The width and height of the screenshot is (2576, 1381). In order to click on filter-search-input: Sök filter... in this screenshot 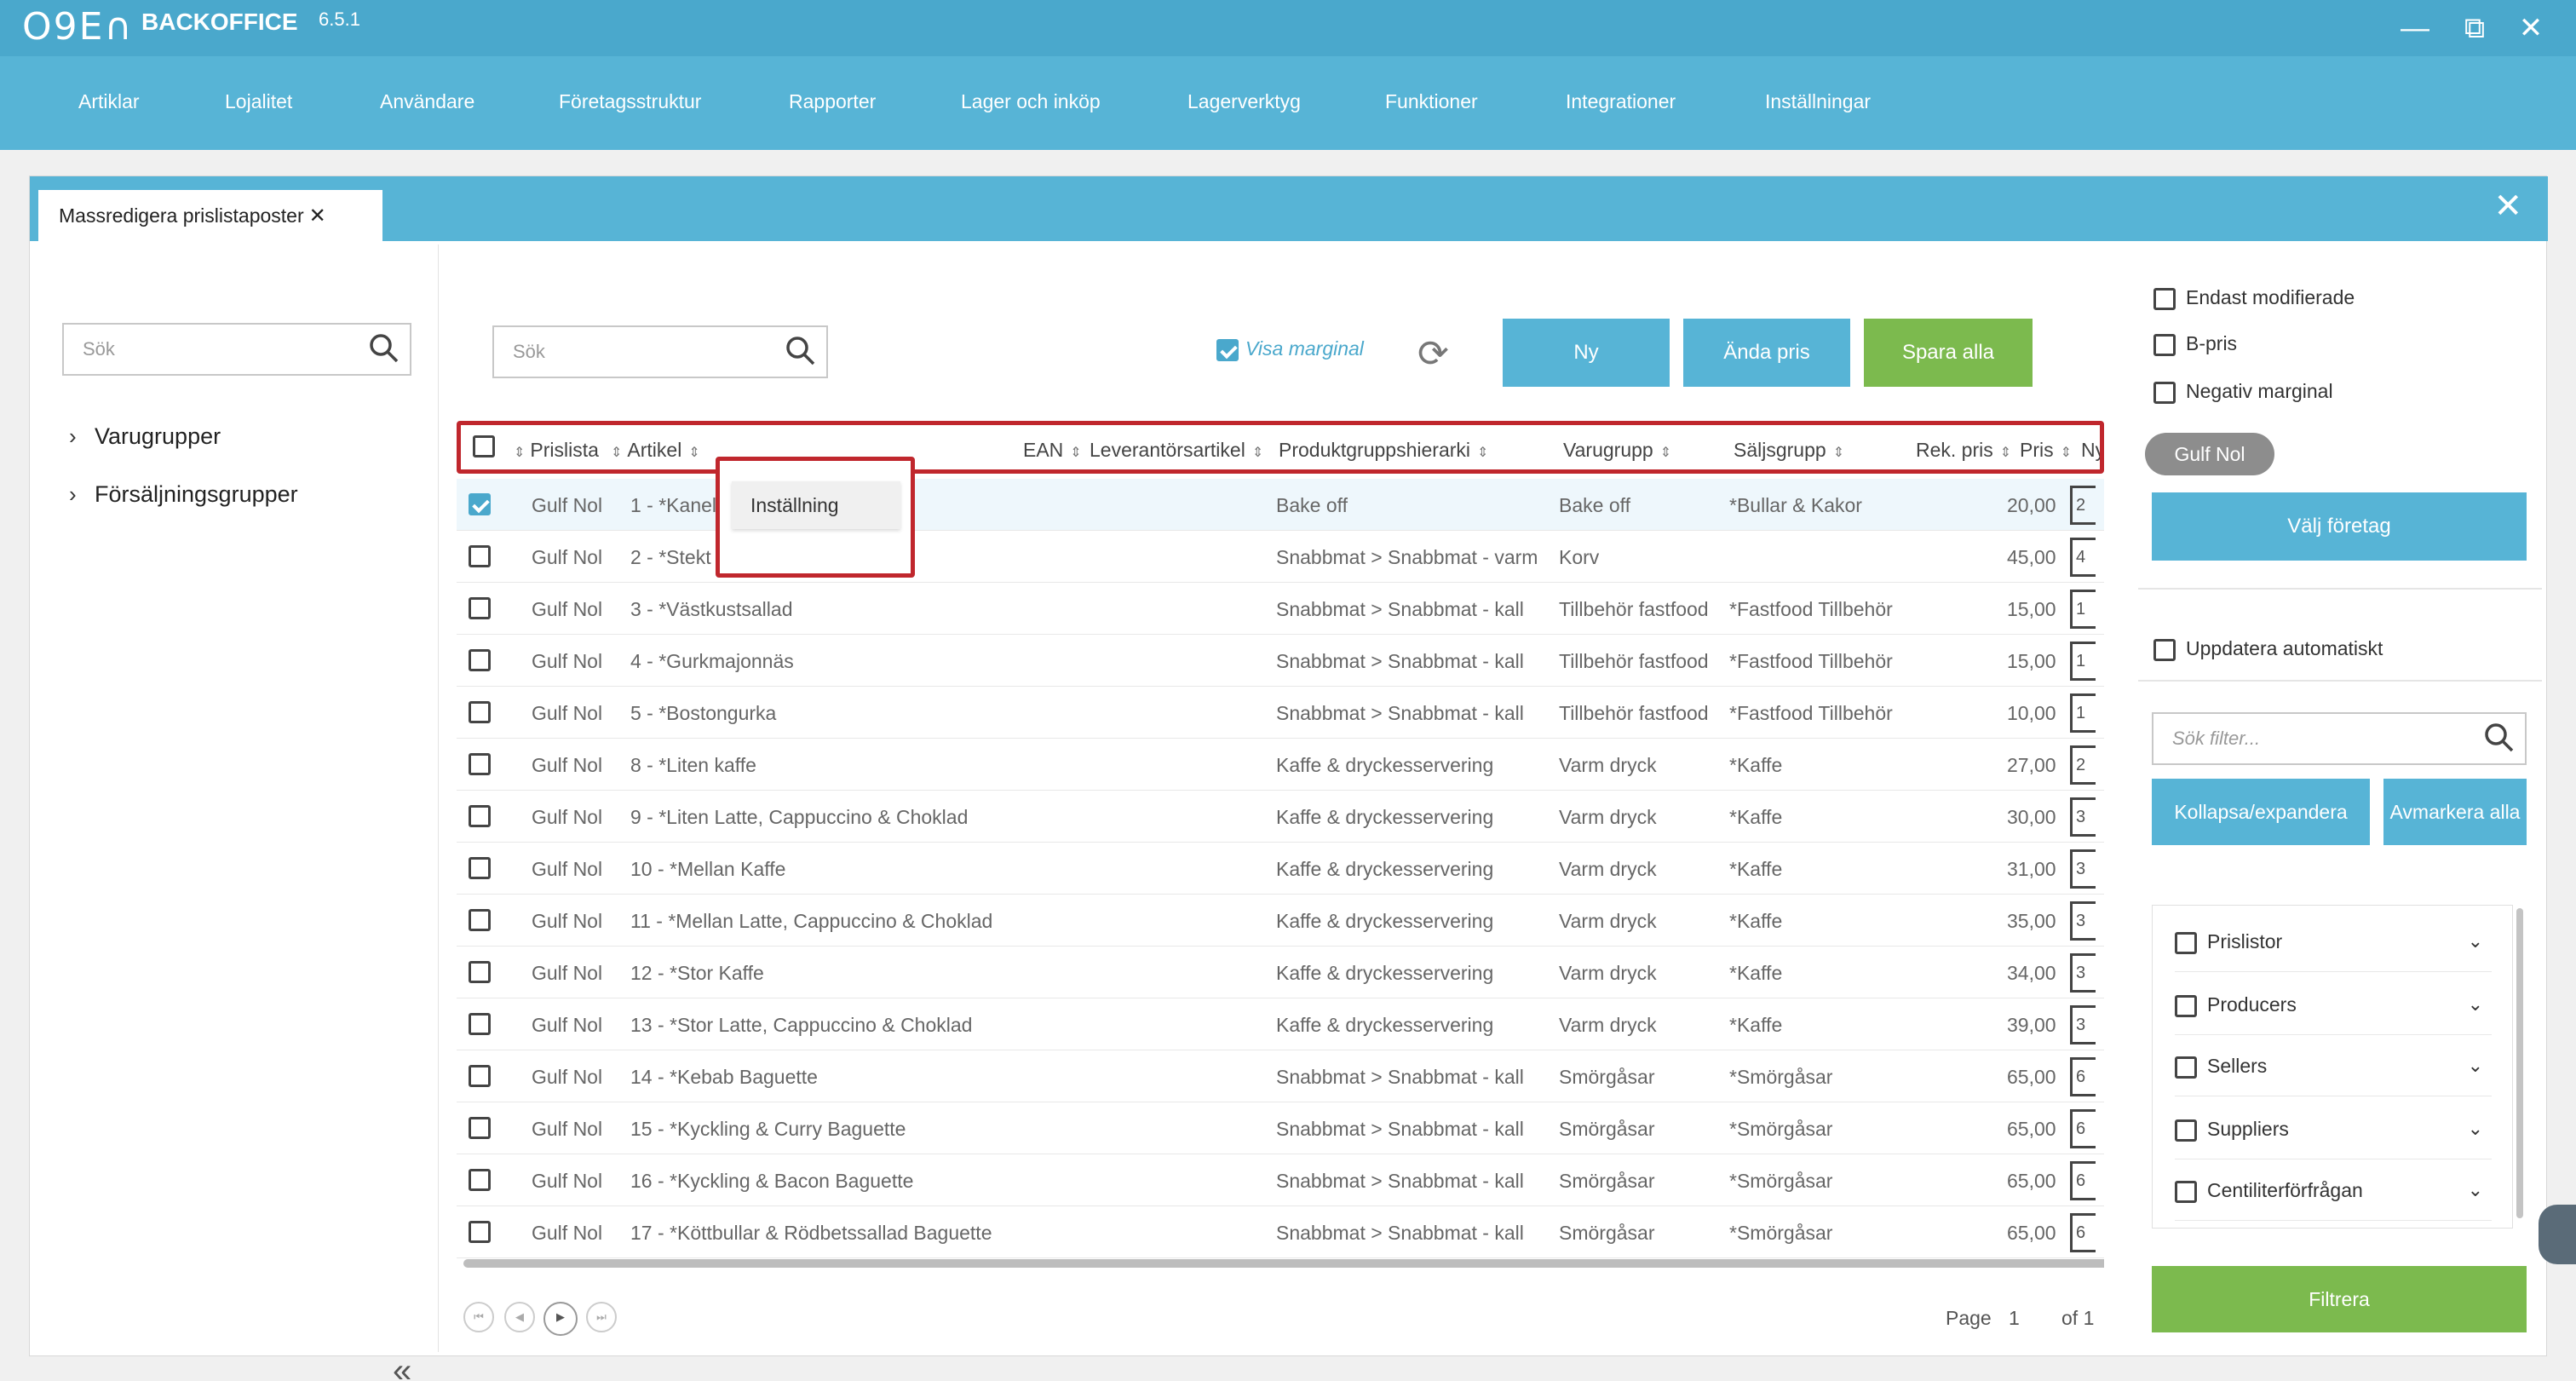, I will do `click(2339, 739)`.